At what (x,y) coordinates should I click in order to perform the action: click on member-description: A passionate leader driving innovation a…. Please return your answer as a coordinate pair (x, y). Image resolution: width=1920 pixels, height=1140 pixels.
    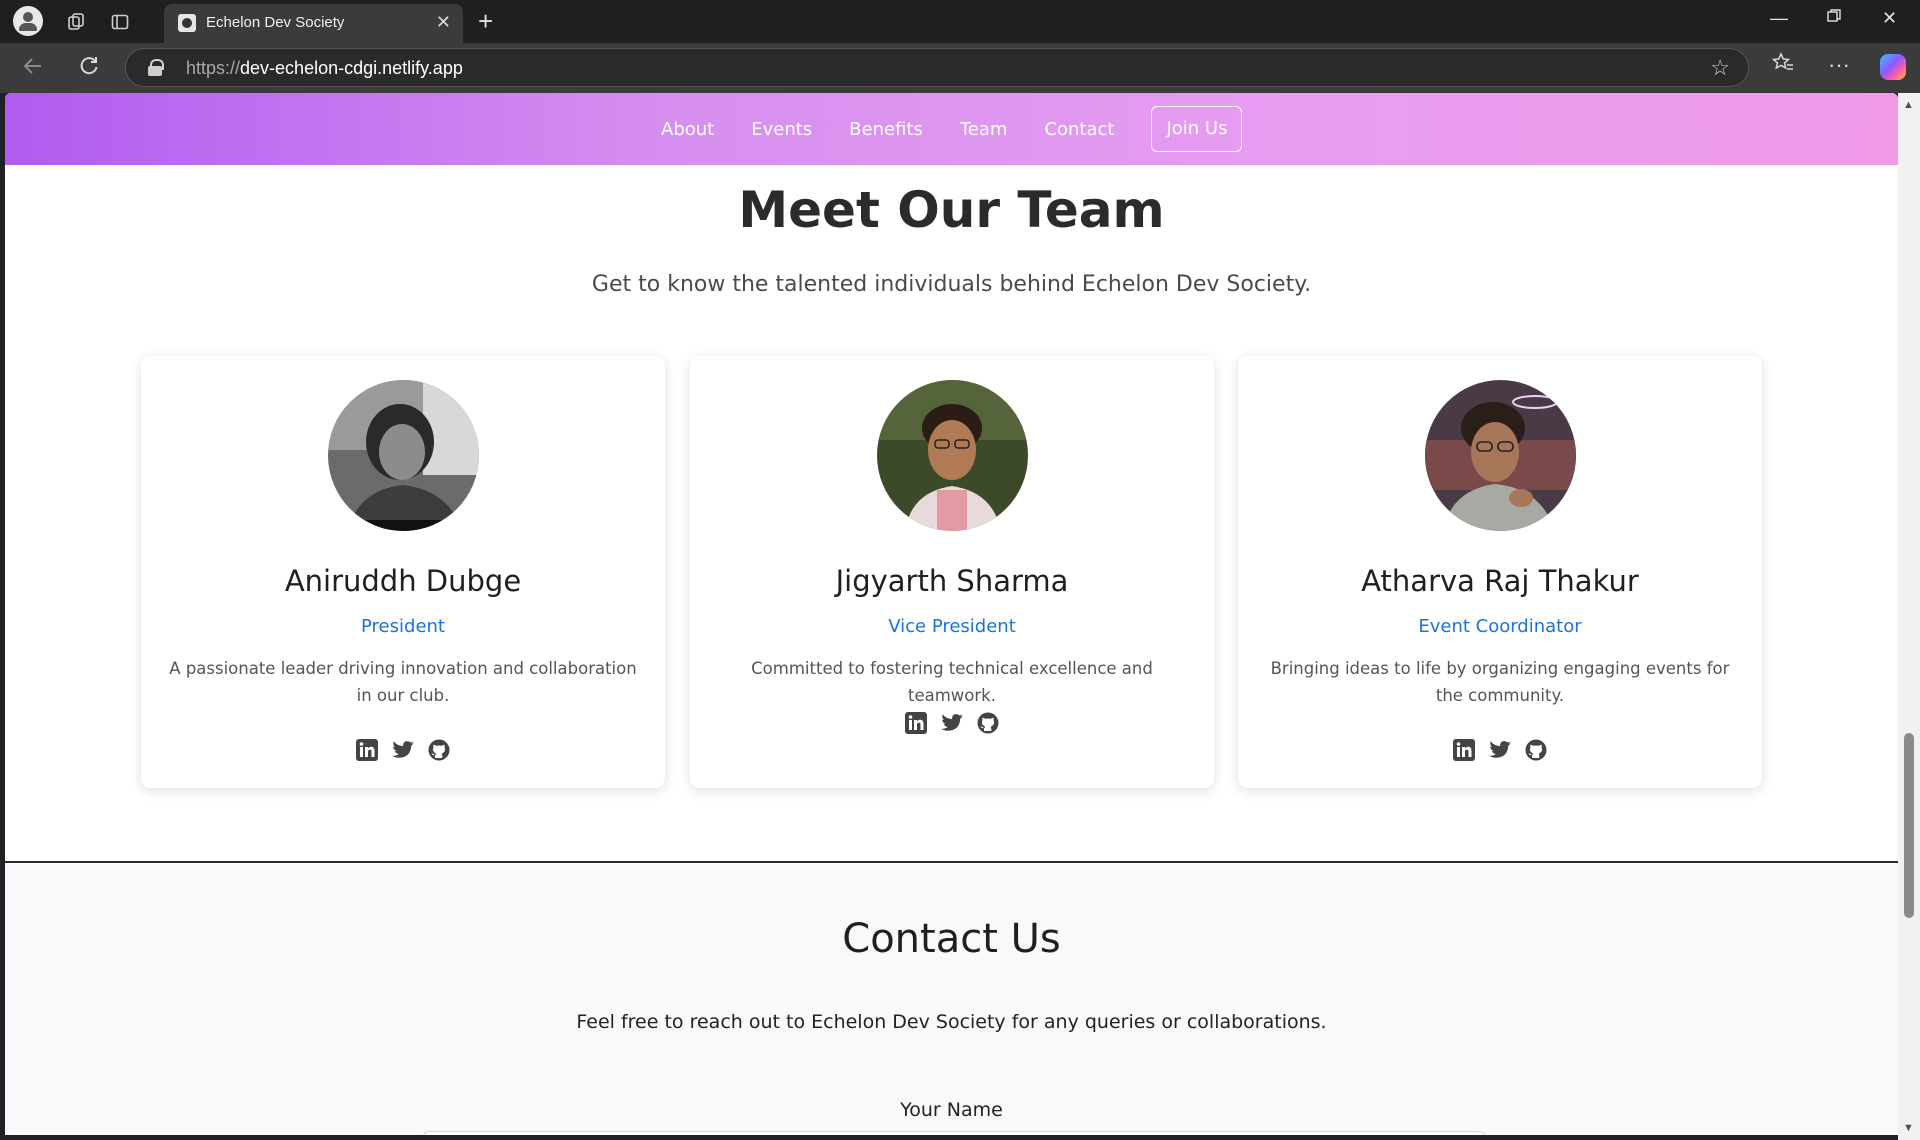
    Looking at the image, I should click on (403, 682).